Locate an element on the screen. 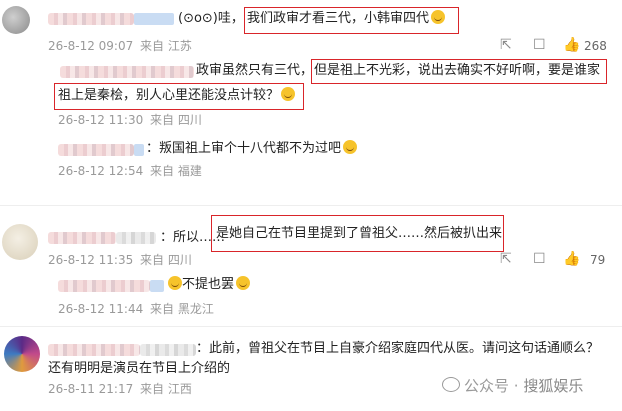 The image size is (622, 411). comment-location: 来自 江苏 is located at coordinates (166, 46).